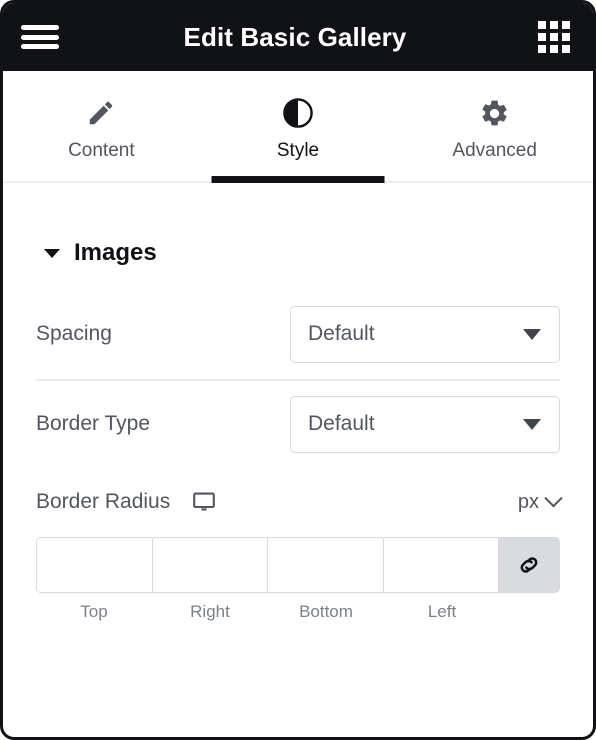  I want to click on section-divider, so click(298, 380).